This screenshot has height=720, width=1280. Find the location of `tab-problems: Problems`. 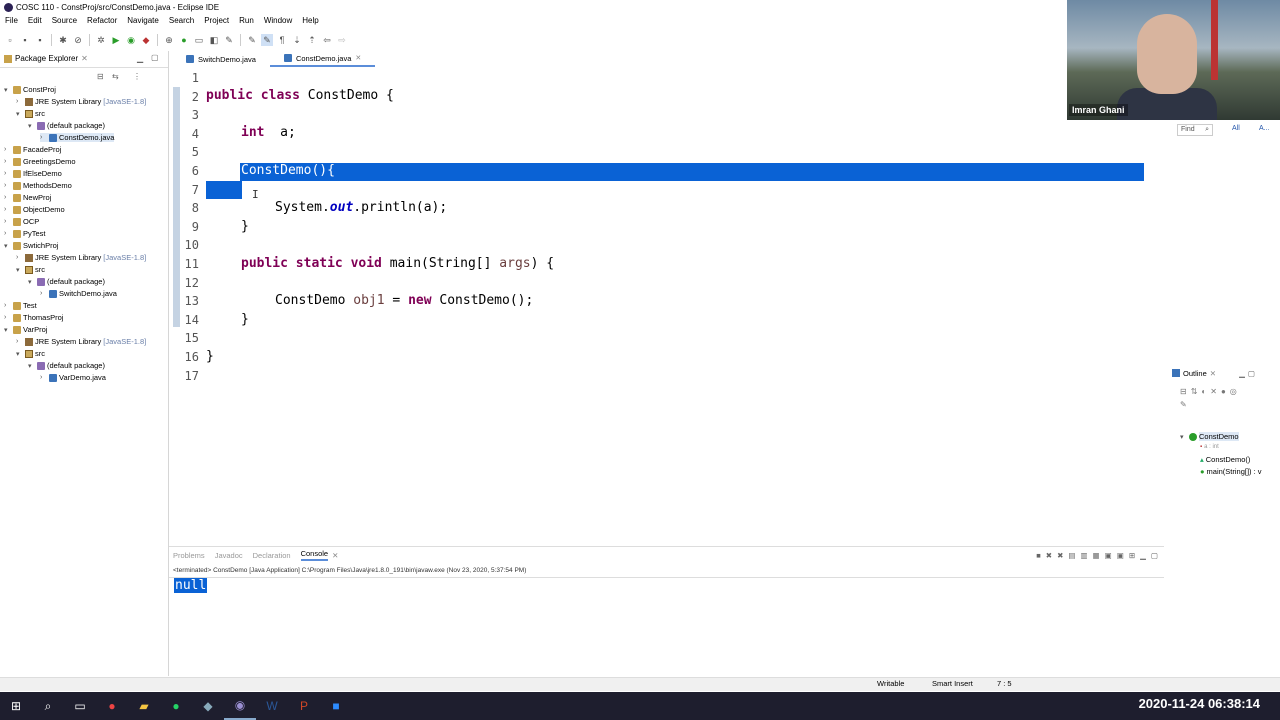

tab-problems: Problems is located at coordinates (189, 555).